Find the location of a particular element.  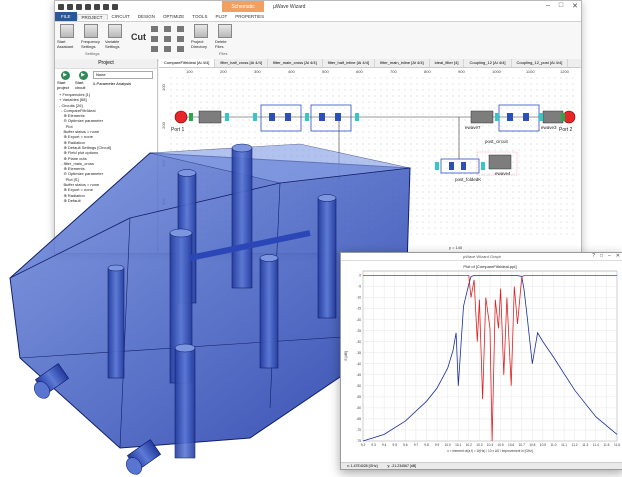

menu-file: FILE is located at coordinates (66, 16).